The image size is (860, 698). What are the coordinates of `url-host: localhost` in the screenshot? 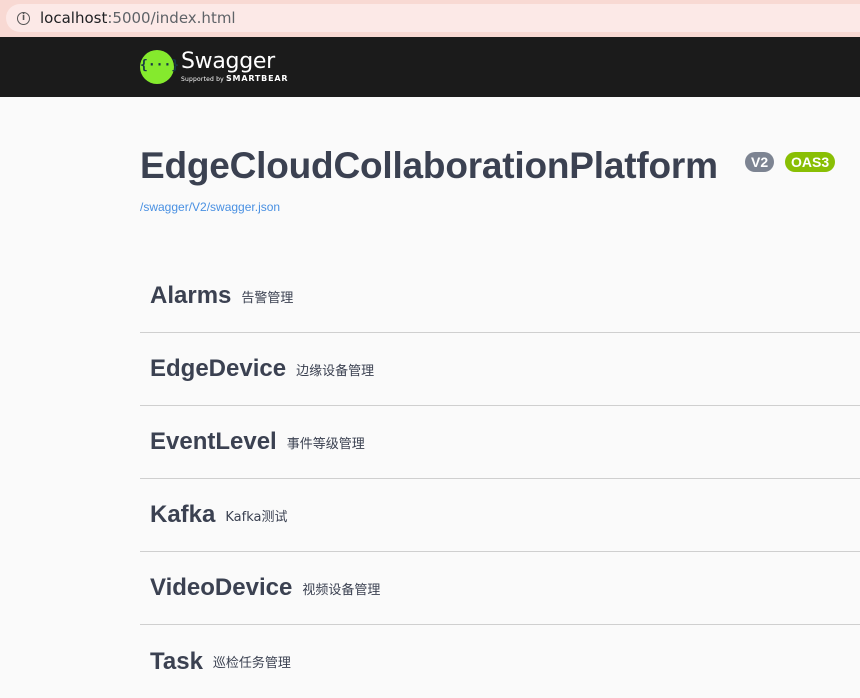 It's located at (74, 18).